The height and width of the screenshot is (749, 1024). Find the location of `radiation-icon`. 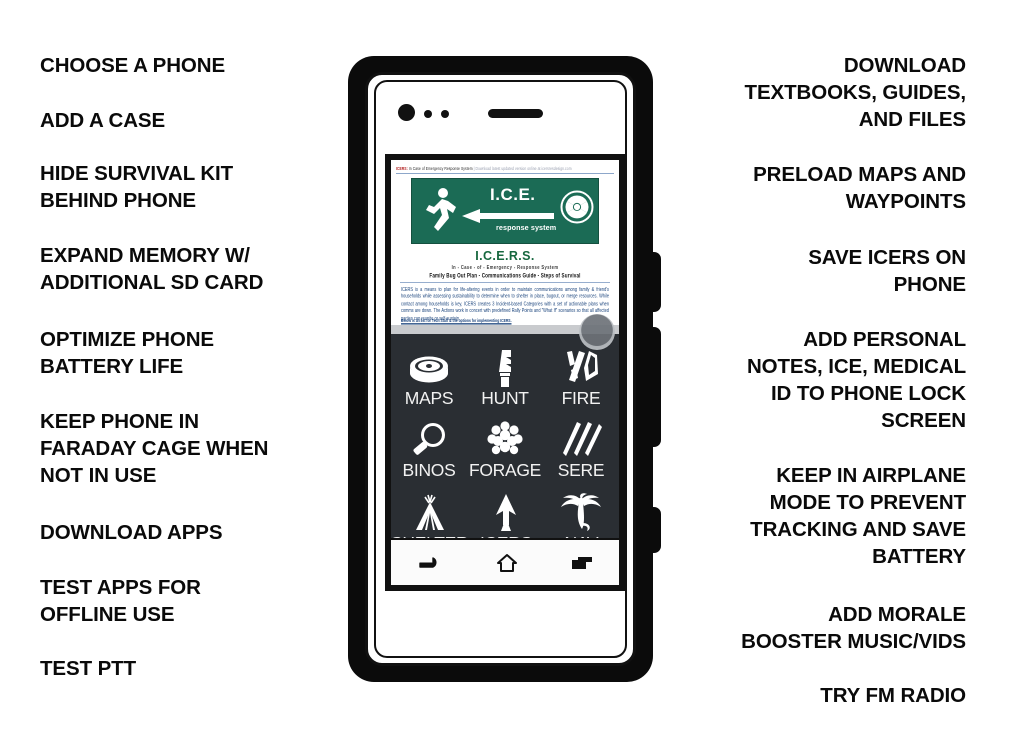

radiation-icon is located at coordinates (577, 207).